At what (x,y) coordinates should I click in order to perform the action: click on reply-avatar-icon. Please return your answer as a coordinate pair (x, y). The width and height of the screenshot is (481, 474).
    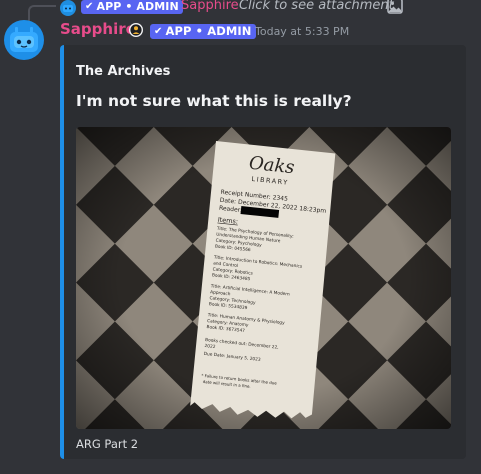
    Looking at the image, I should click on (68, 8).